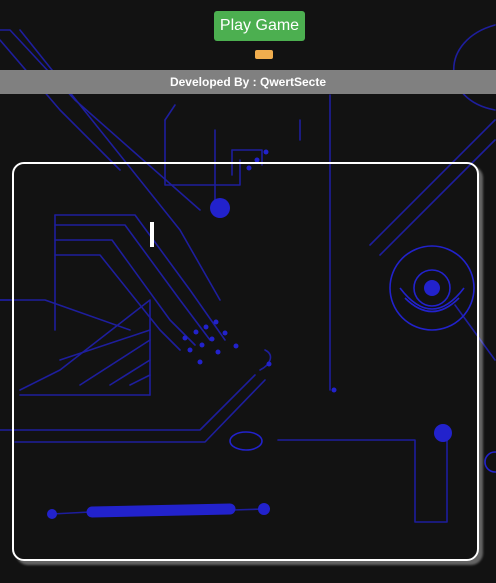  I want to click on credit-bar: Developed By : QwertSecte, so click(248, 82).